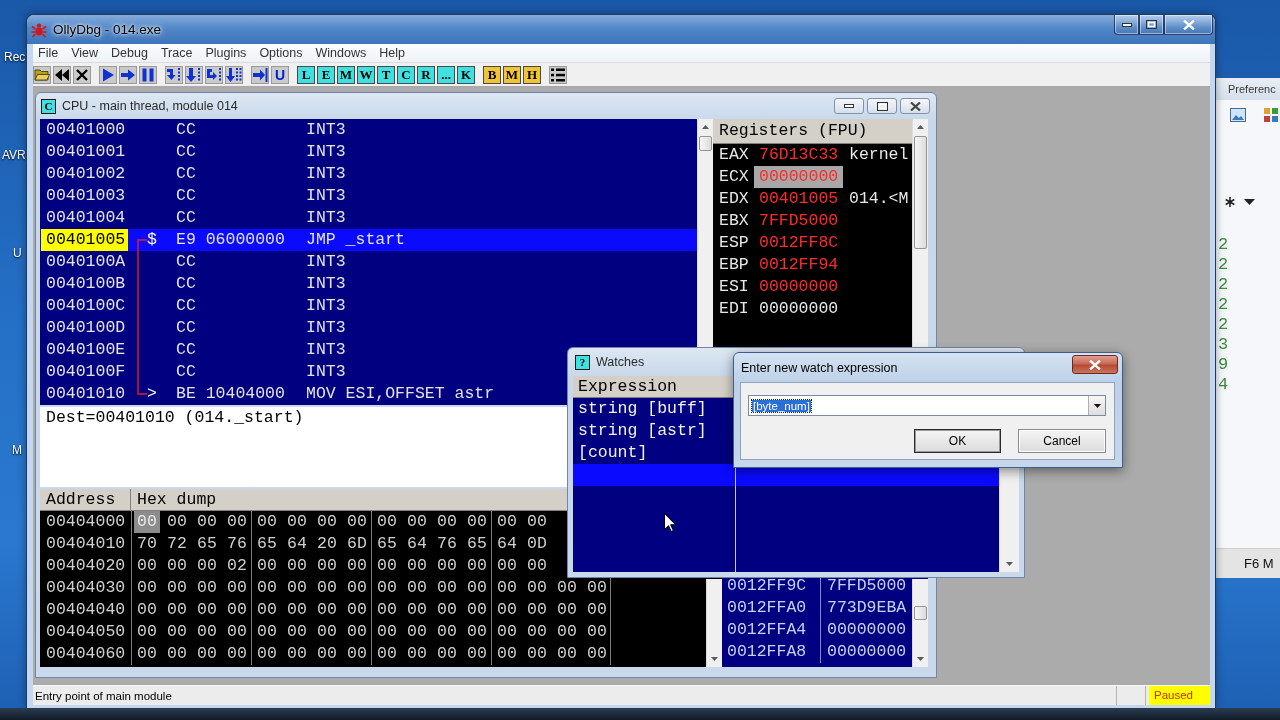 The width and height of the screenshot is (1280, 720). Describe the element at coordinates (48, 53) in the screenshot. I see `menu-item: File` at that location.